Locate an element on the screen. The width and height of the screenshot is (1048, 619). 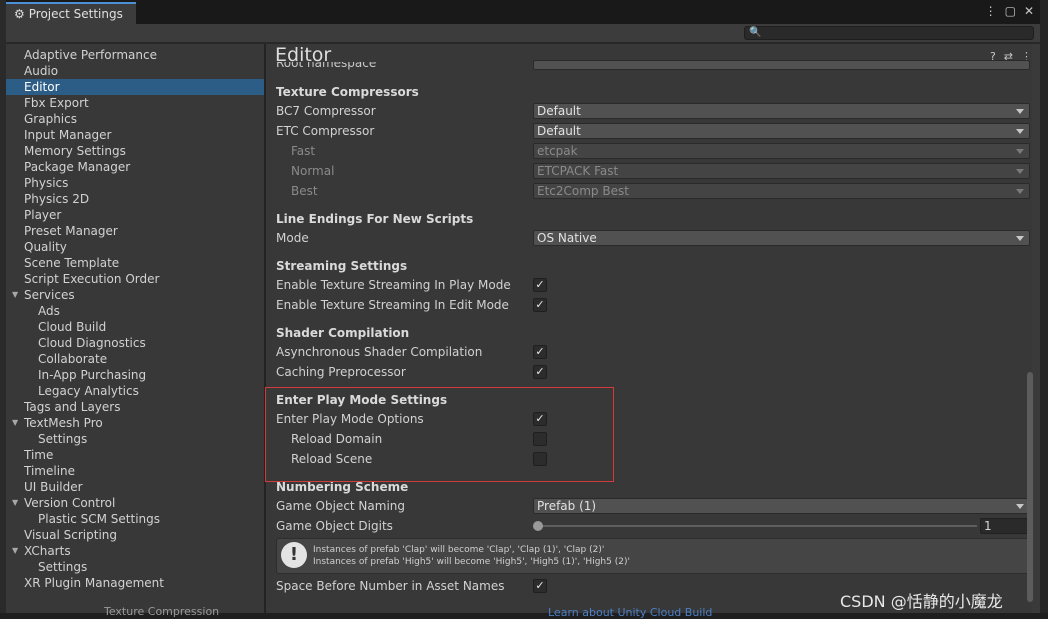
vertical-scrollbar is located at coordinates (1036, 328).